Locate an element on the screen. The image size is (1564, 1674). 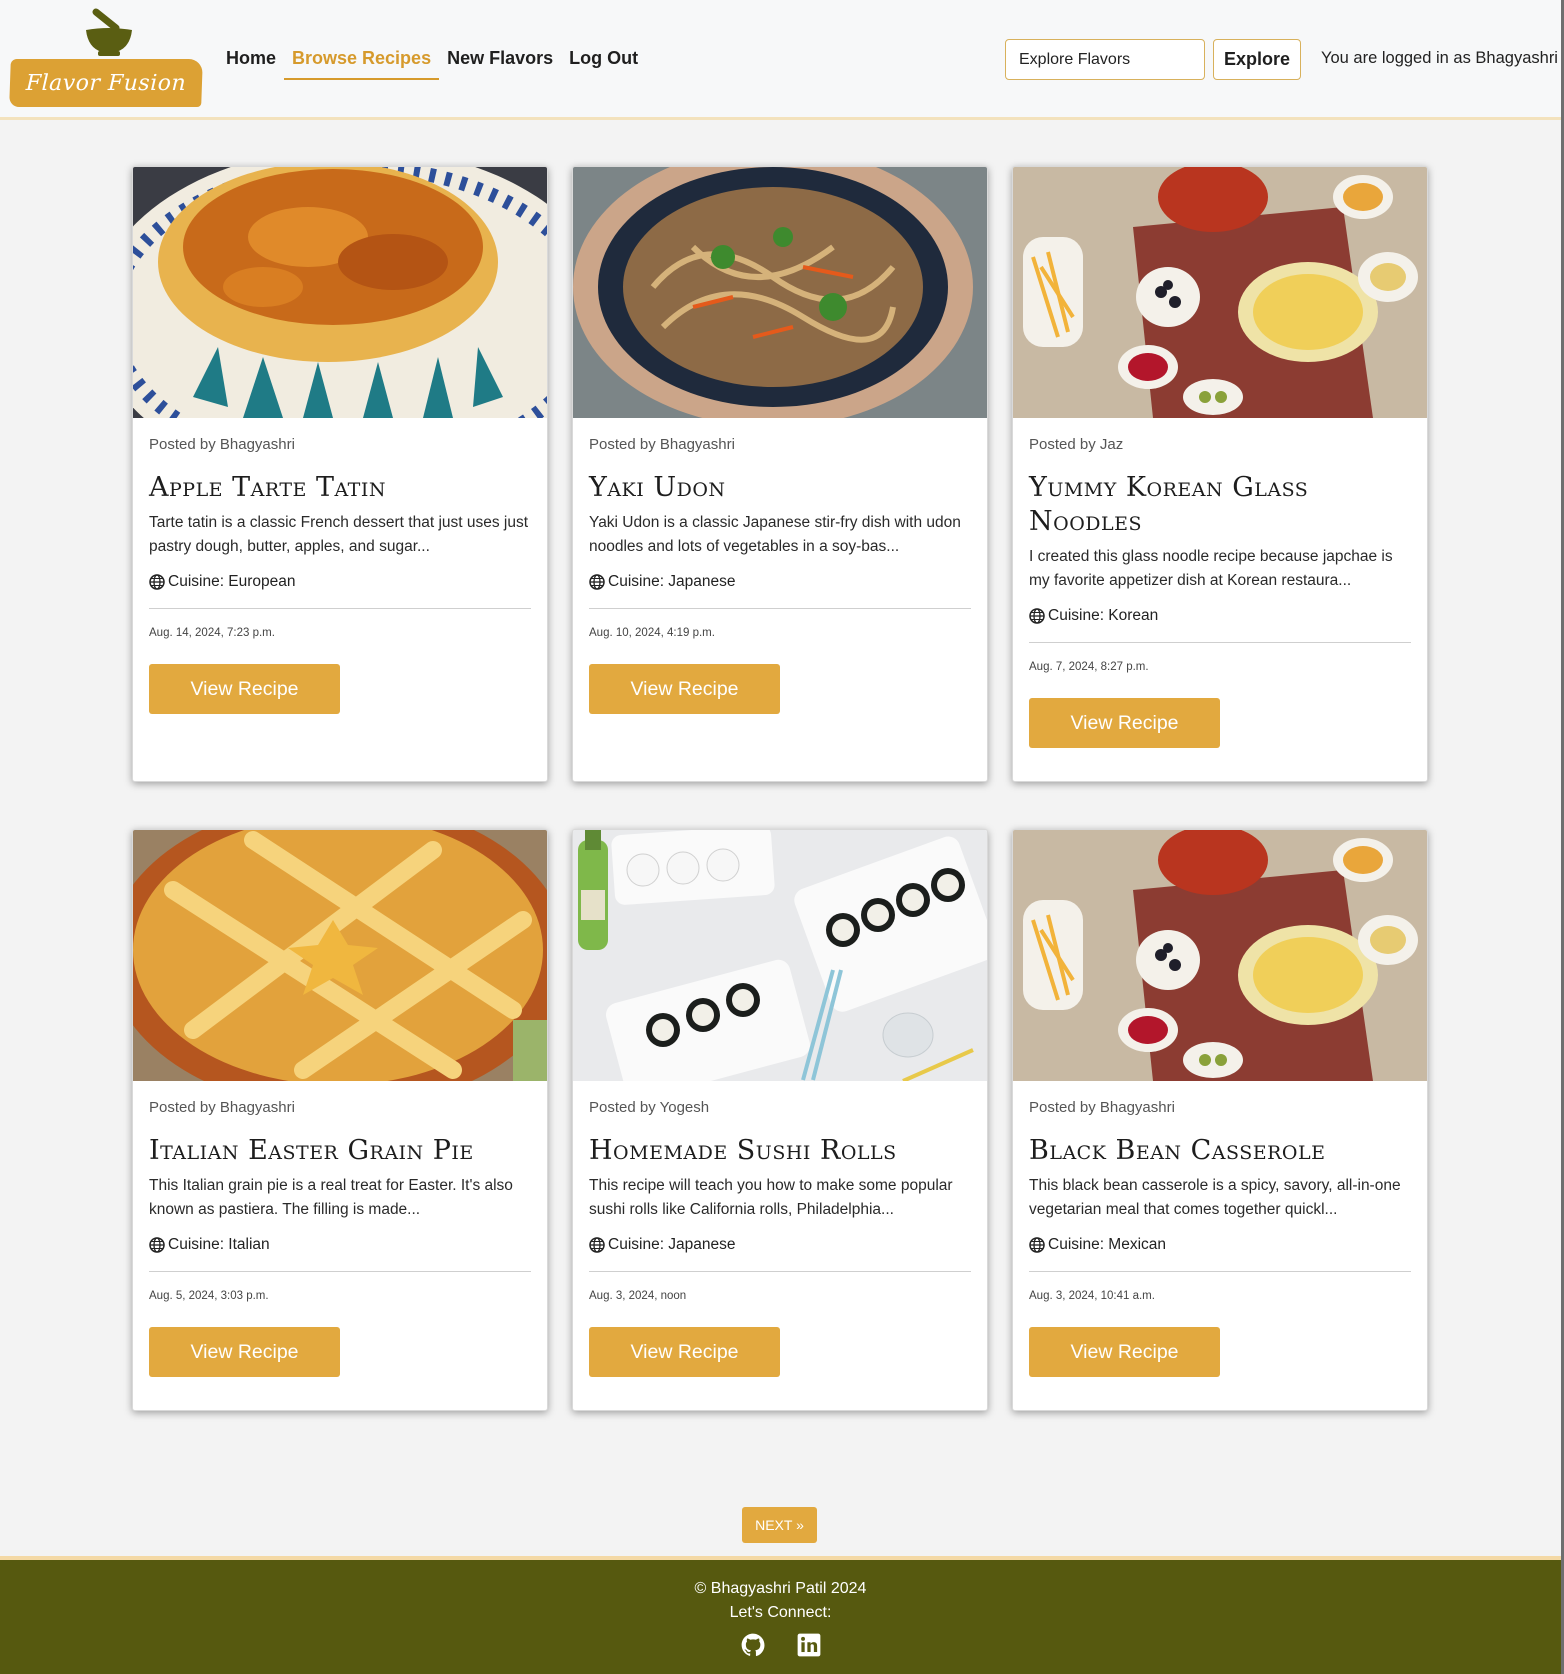
recipe-author: Posted by Jaz is located at coordinates (1076, 444).